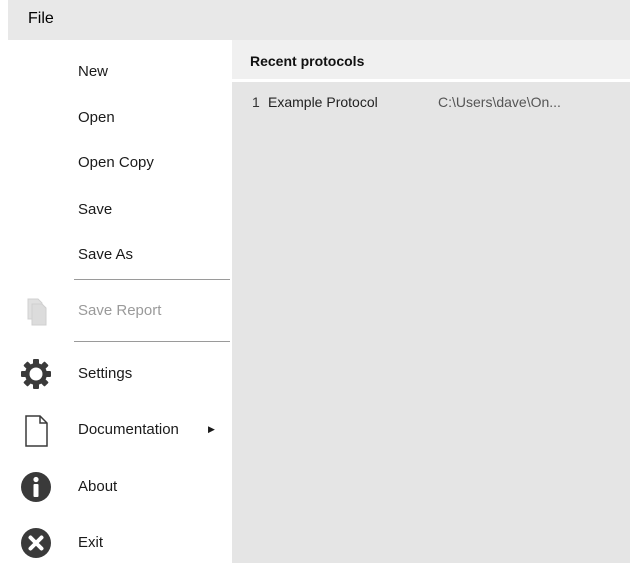 This screenshot has height=563, width=630. What do you see at coordinates (256, 102) in the screenshot?
I see `recent-item-index: 1` at bounding box center [256, 102].